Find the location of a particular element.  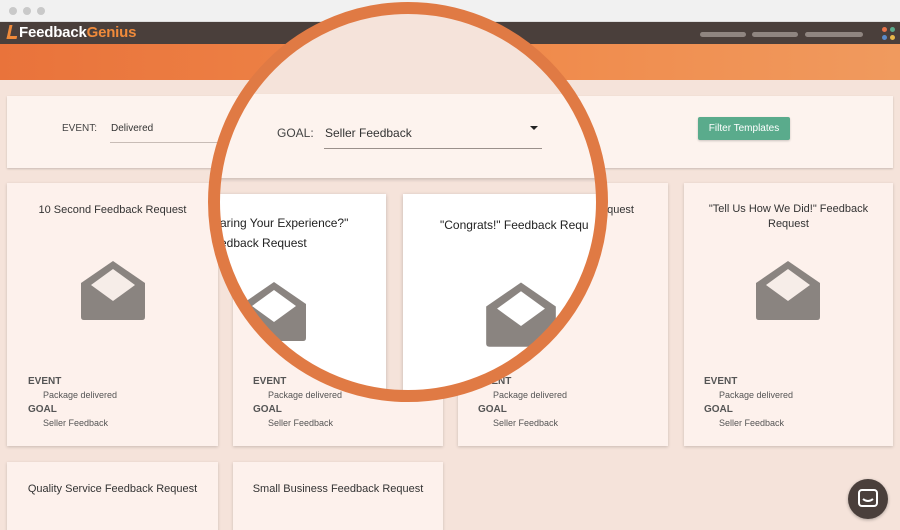

chat-launcher-button is located at coordinates (868, 499).